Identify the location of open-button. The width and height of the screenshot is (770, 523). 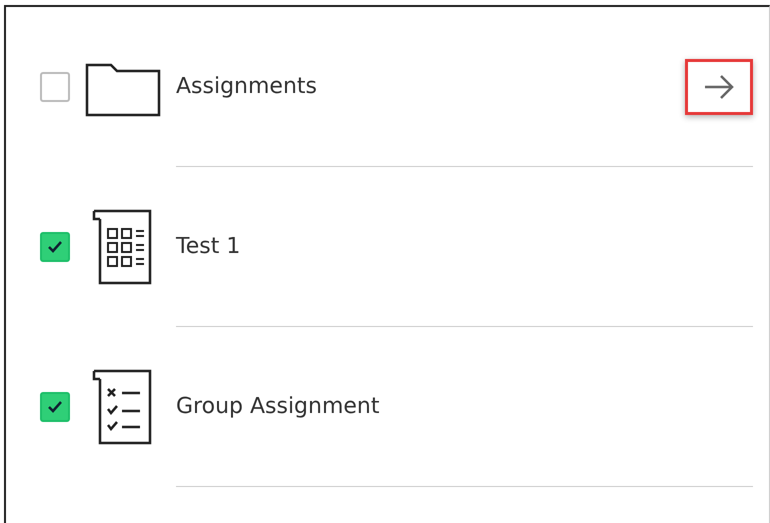
(719, 86).